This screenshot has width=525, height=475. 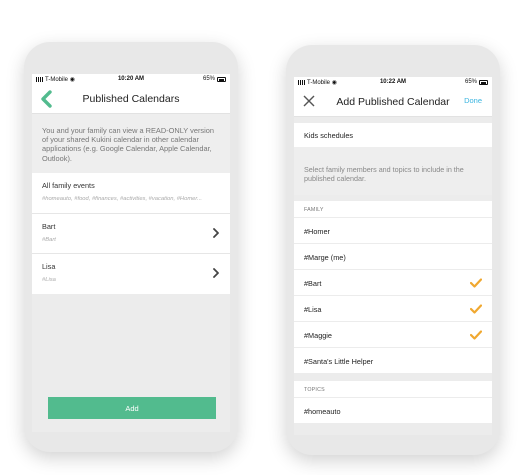 What do you see at coordinates (393, 334) in the screenshot?
I see `family-option-maggie: #Maggie` at bounding box center [393, 334].